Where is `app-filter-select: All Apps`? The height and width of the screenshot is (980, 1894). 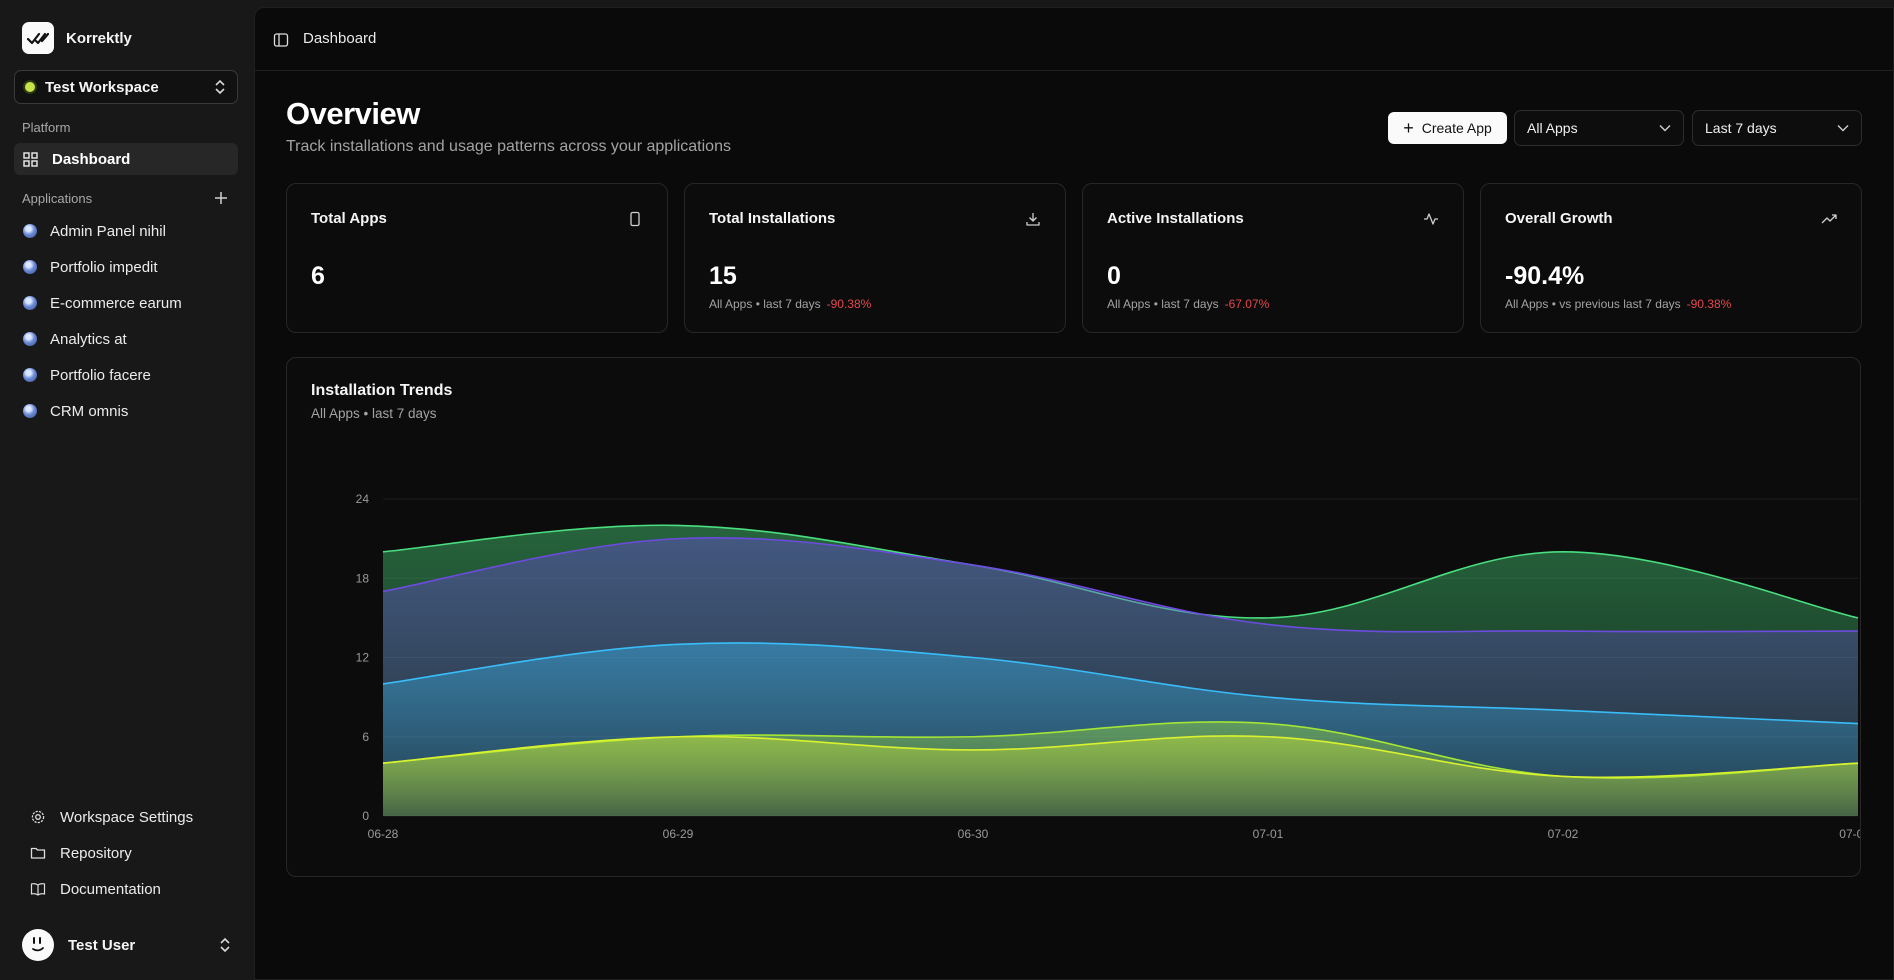 app-filter-select: All Apps is located at coordinates (1599, 128).